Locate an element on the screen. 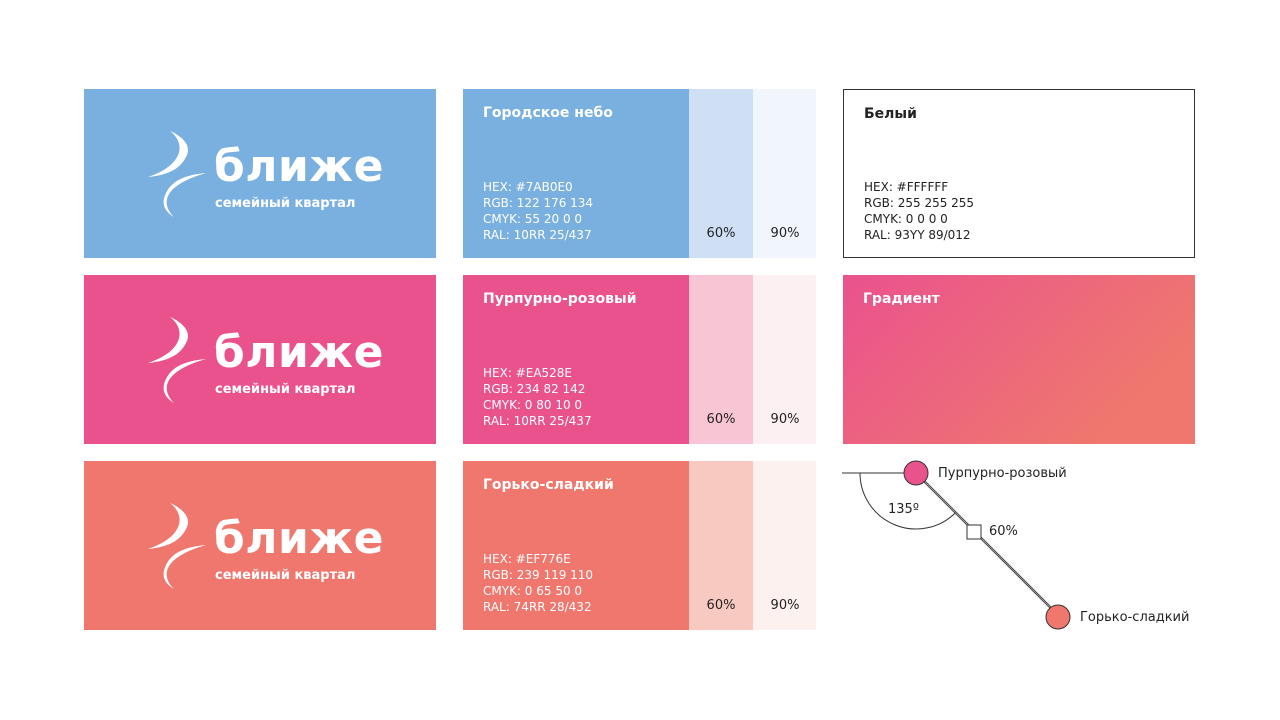 Image resolution: width=1280 pixels, height=720 pixels. color-name: Городское небо is located at coordinates (548, 113).